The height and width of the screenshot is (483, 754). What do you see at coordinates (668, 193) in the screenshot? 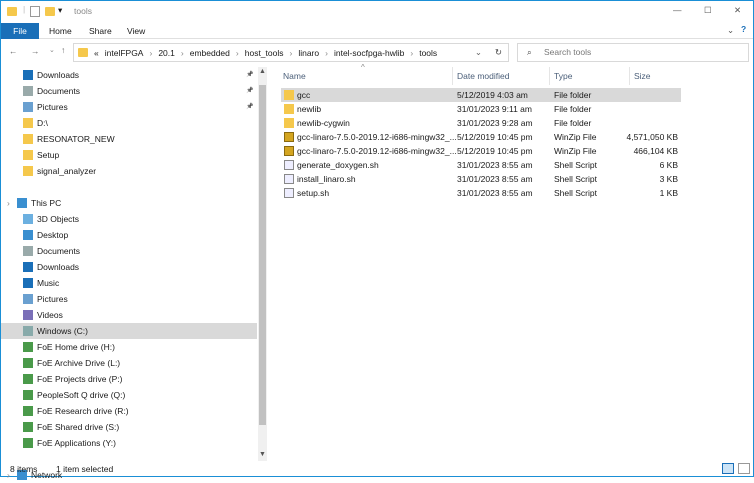
I see `file-size: 1 KB` at bounding box center [668, 193].